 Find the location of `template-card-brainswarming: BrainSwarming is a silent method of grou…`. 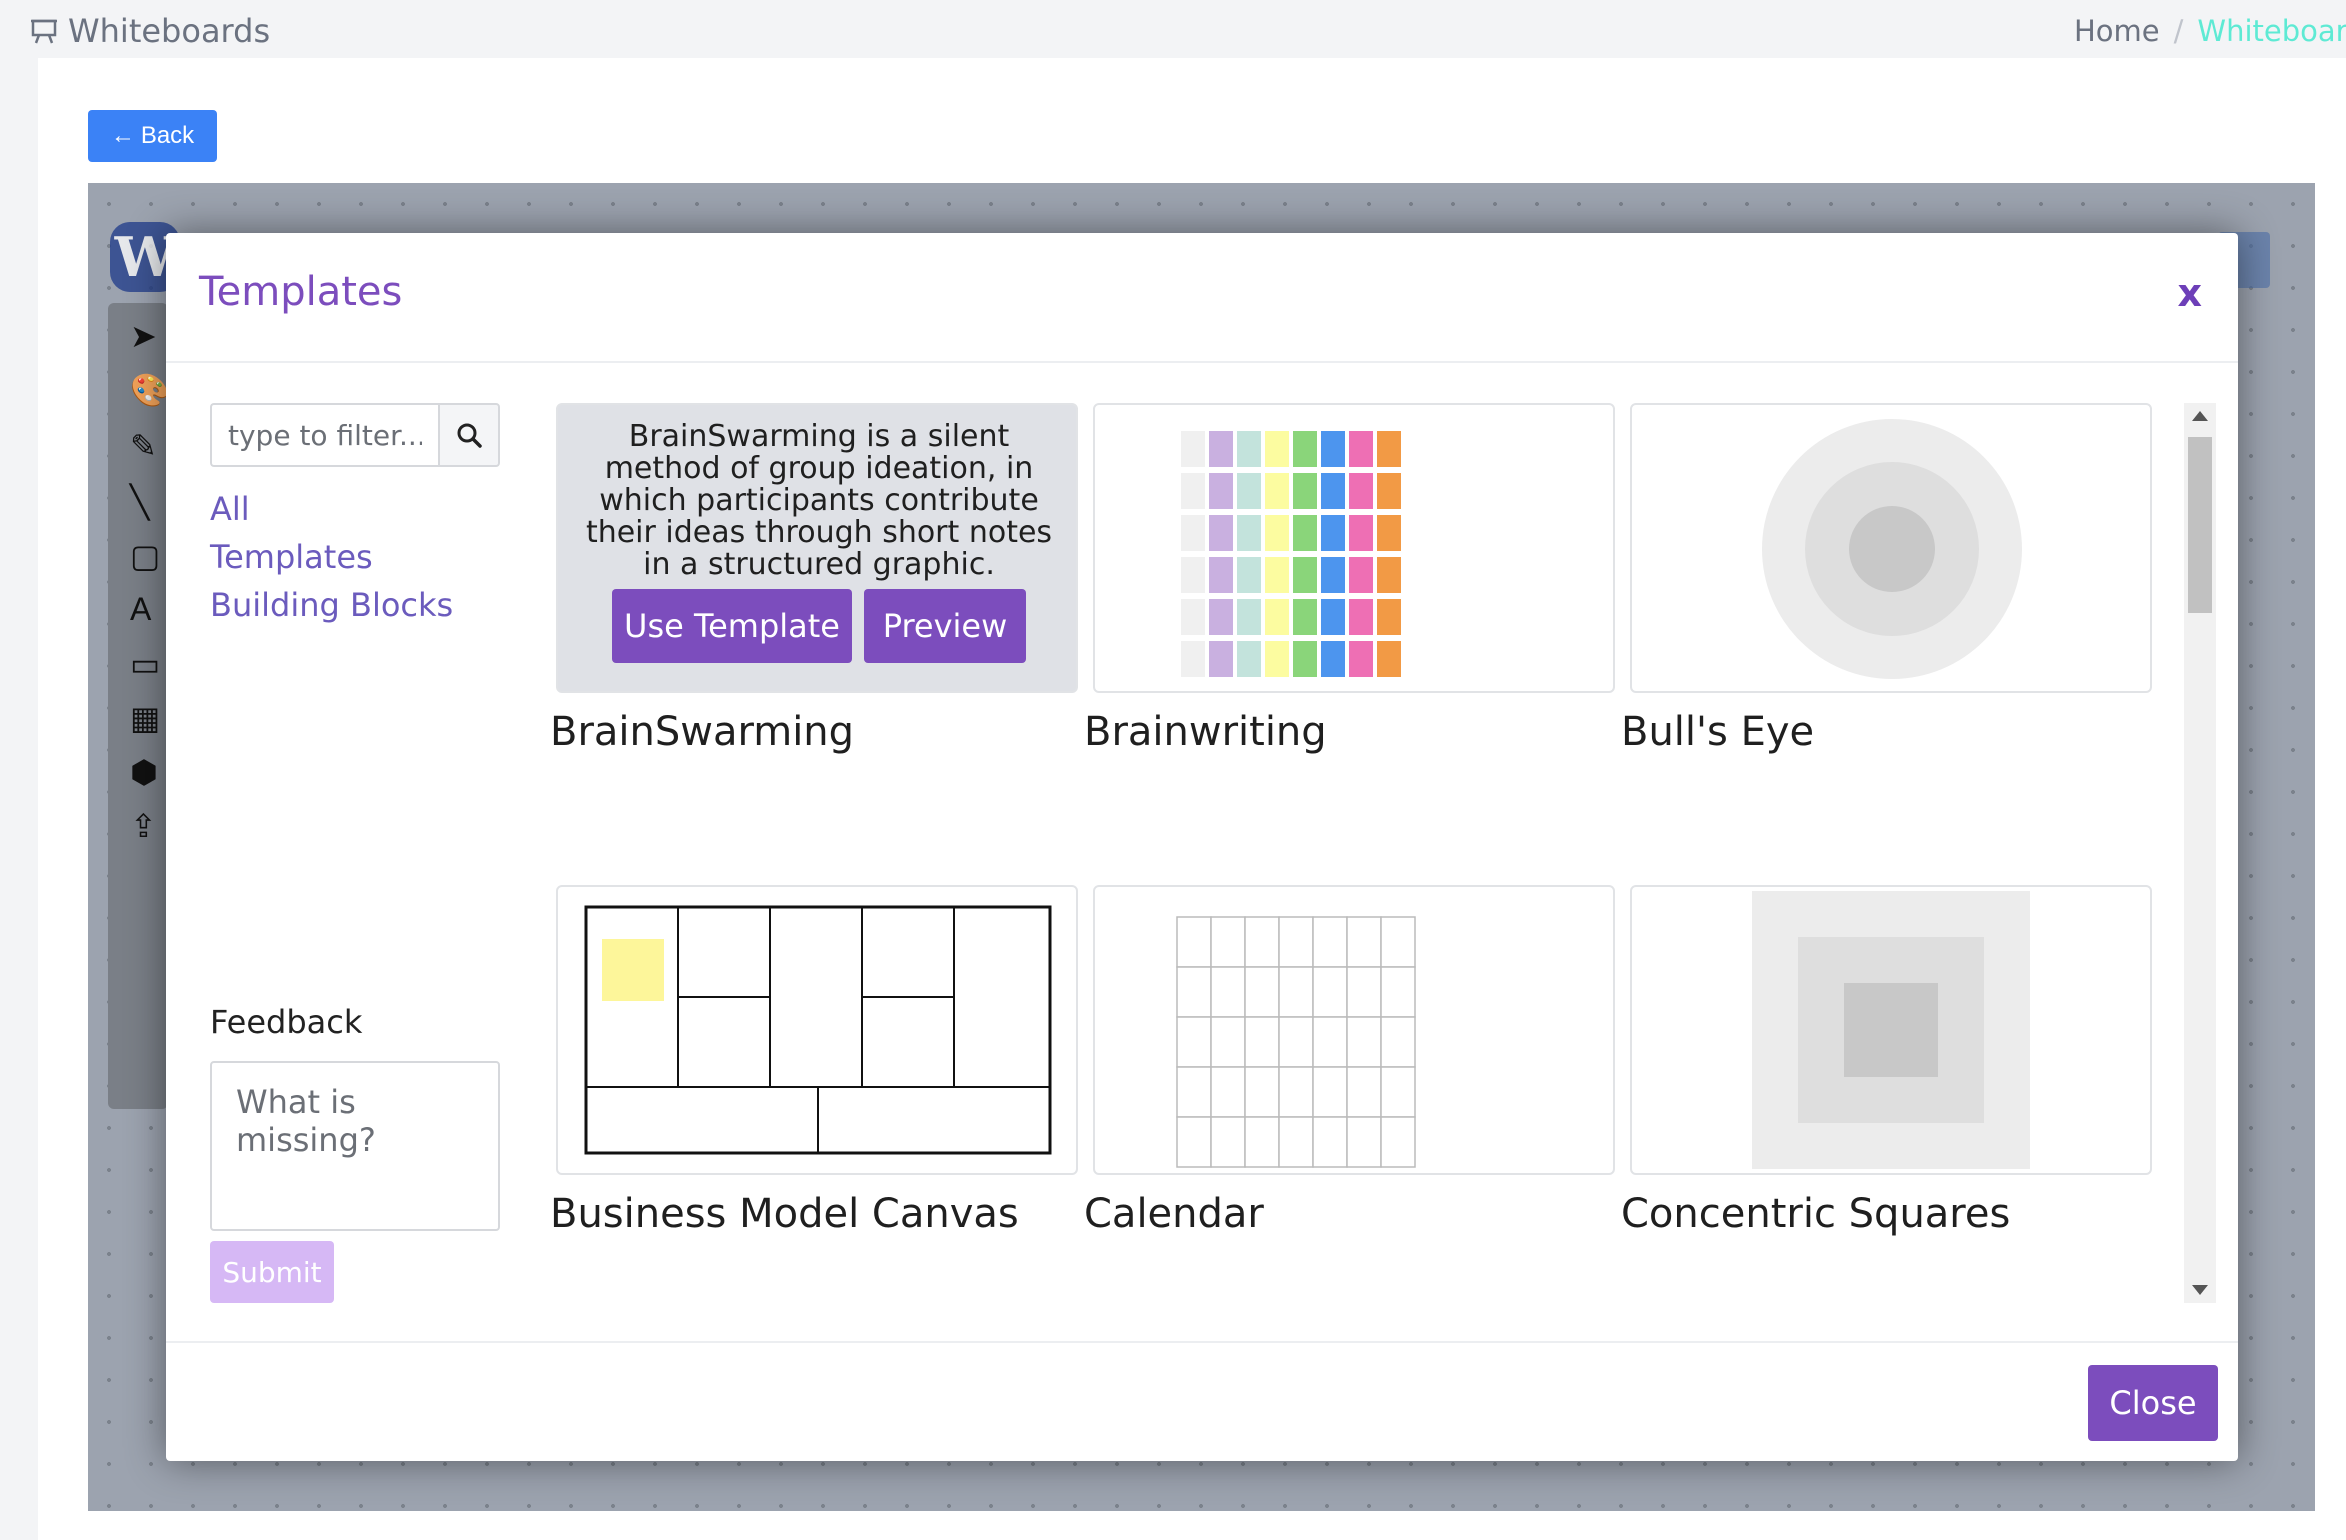

template-card-brainswarming: BrainSwarming is a silent method of grou… is located at coordinates (817, 548).